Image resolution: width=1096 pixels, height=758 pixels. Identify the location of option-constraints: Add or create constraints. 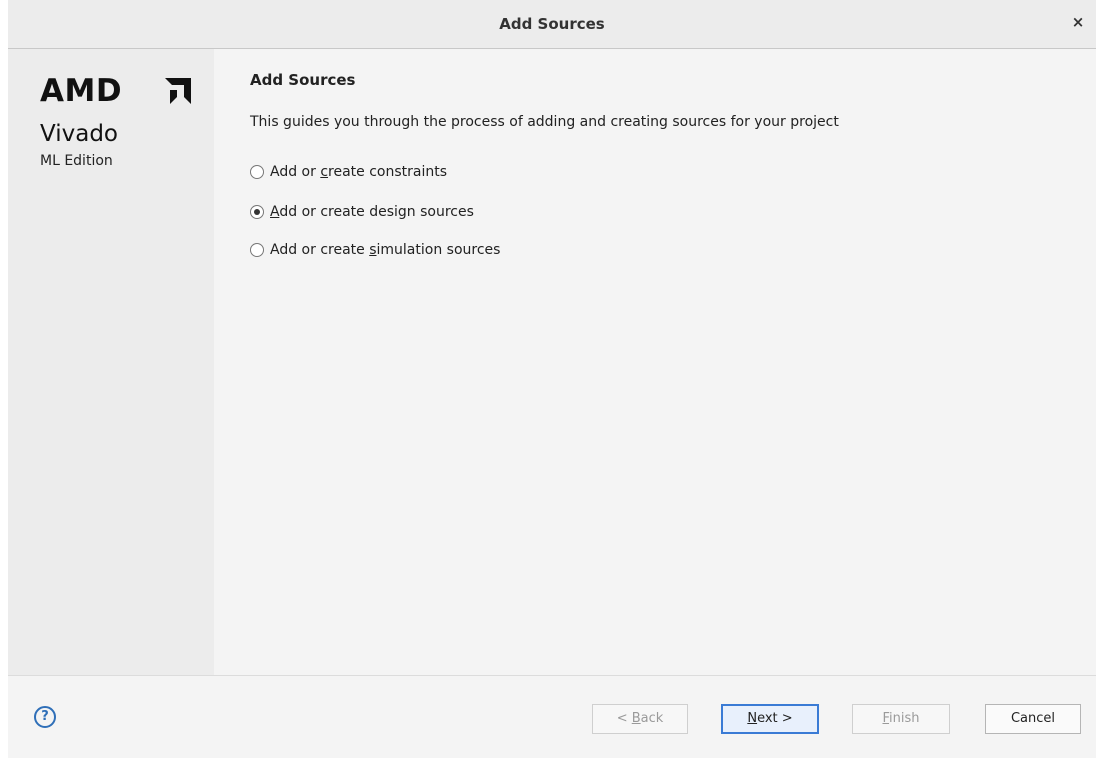
(348, 172).